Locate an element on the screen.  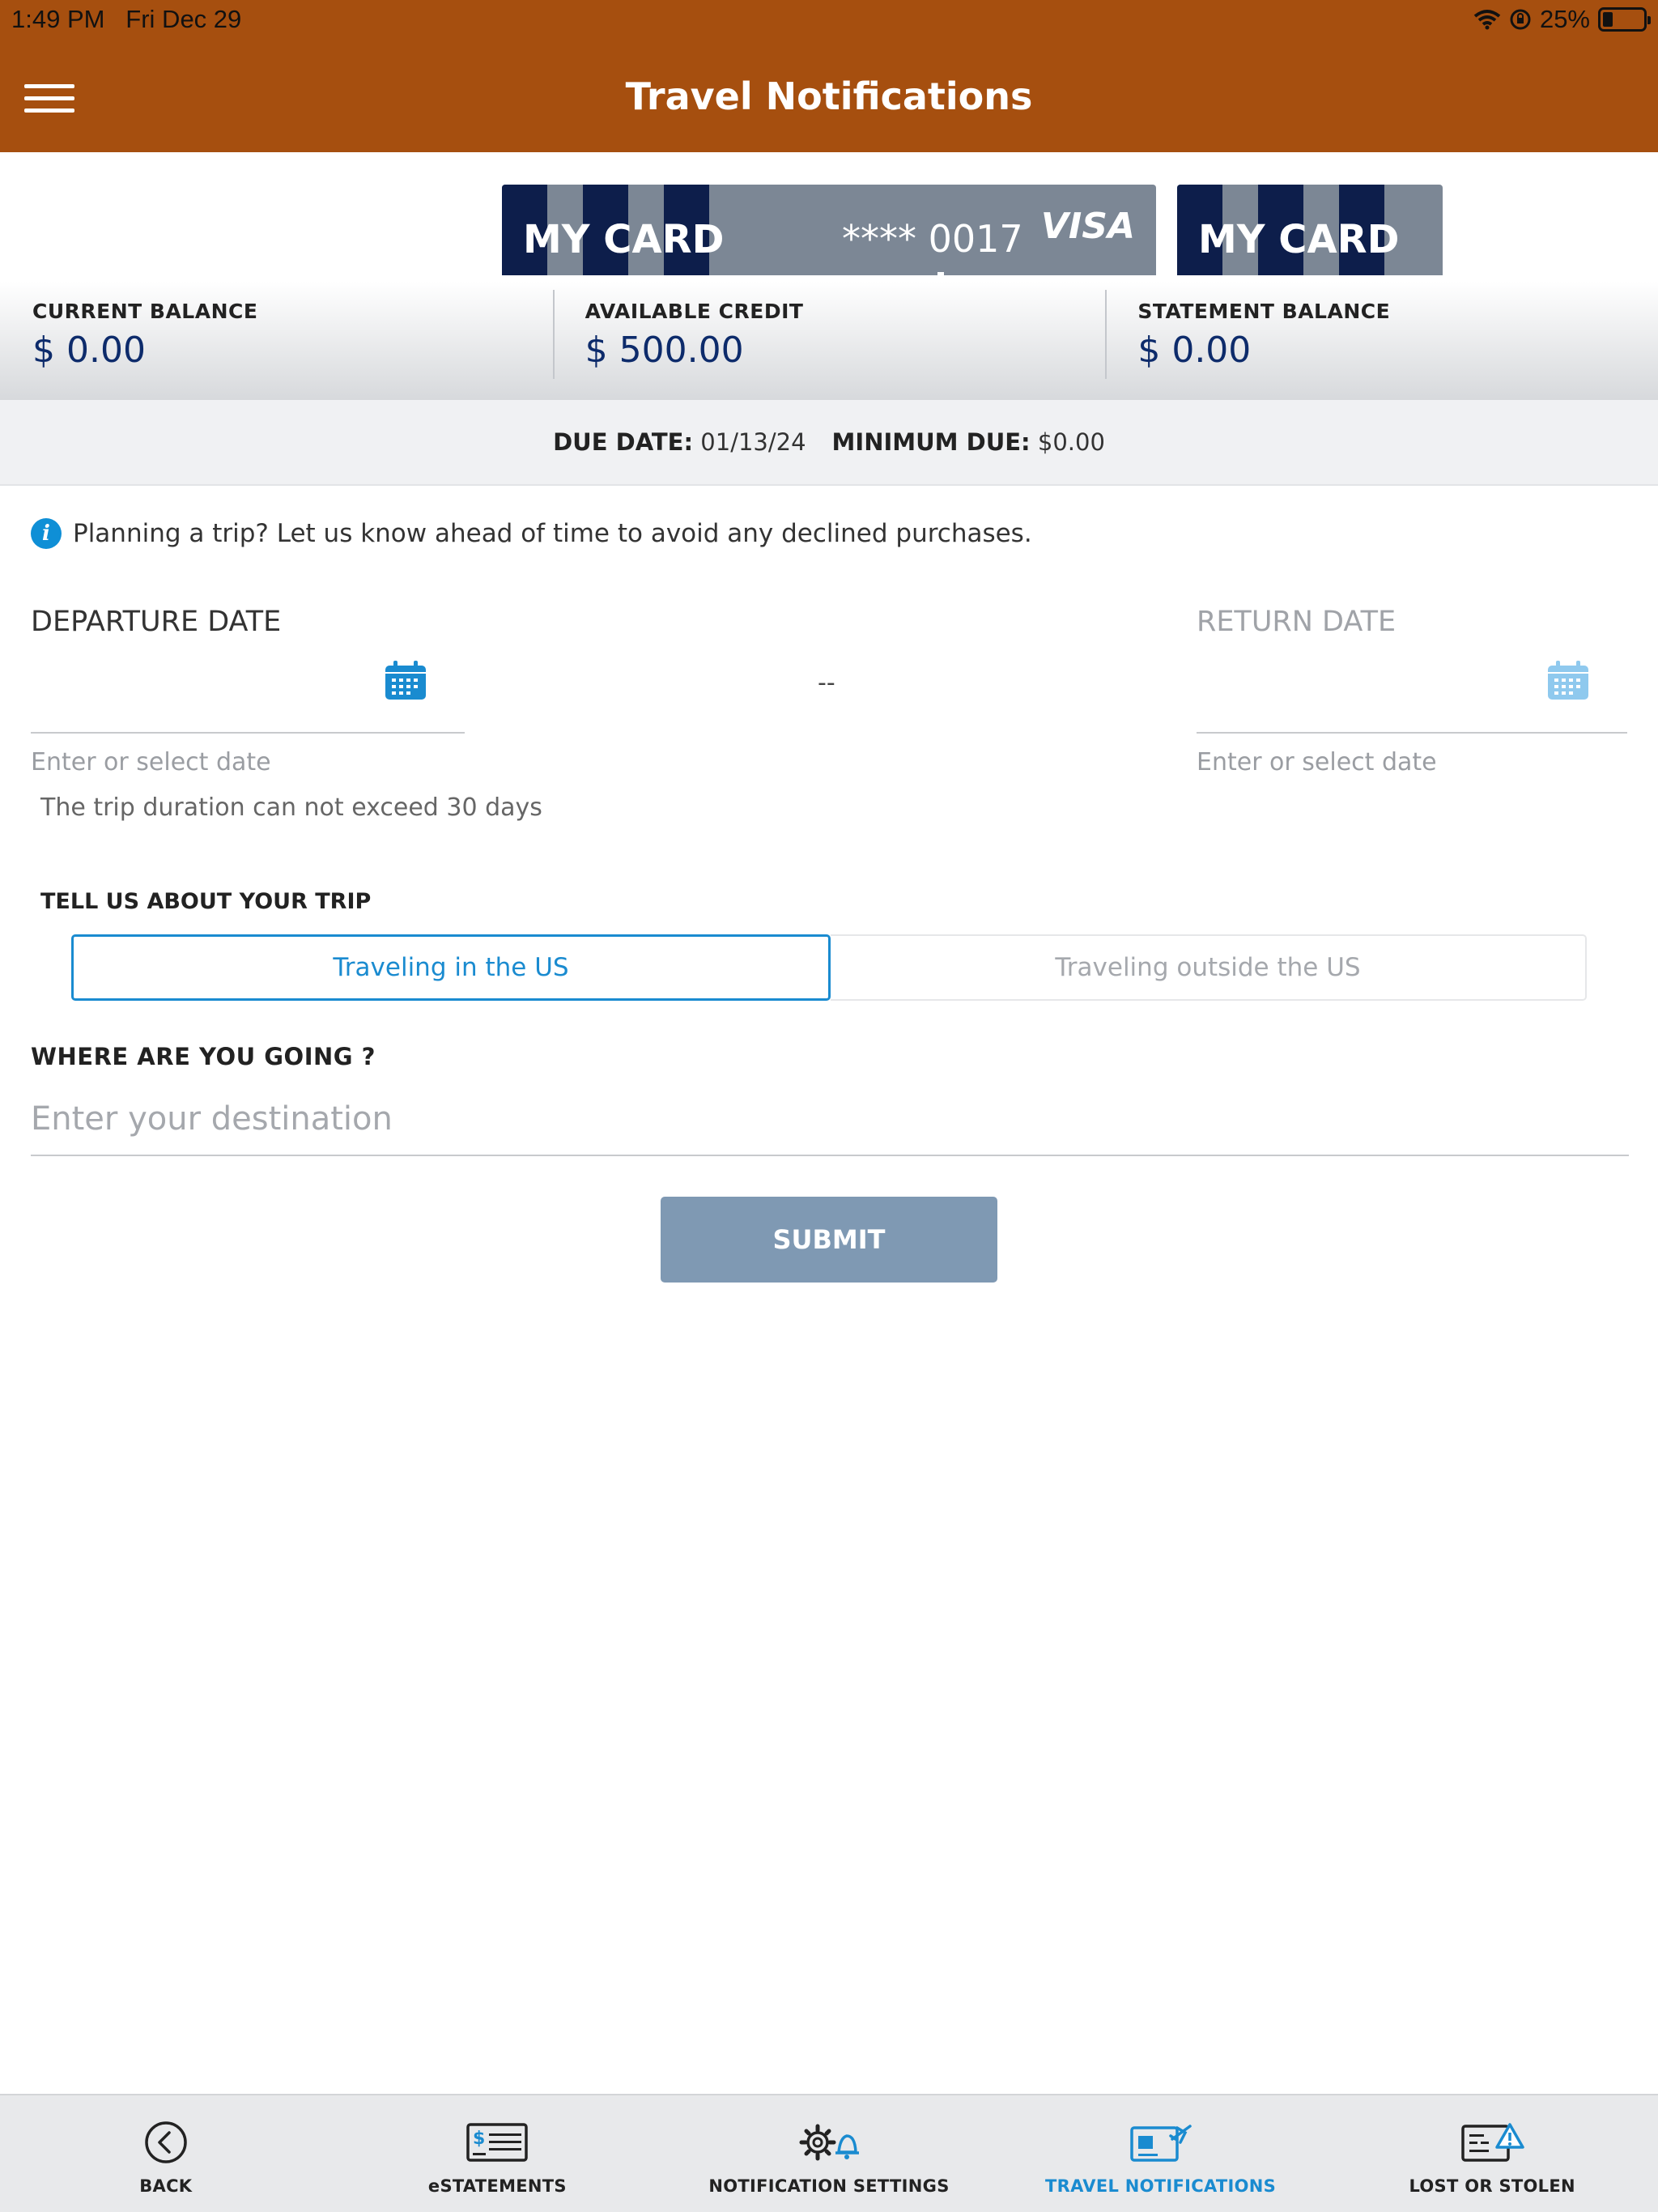
back-icon is located at coordinates (166, 2142).